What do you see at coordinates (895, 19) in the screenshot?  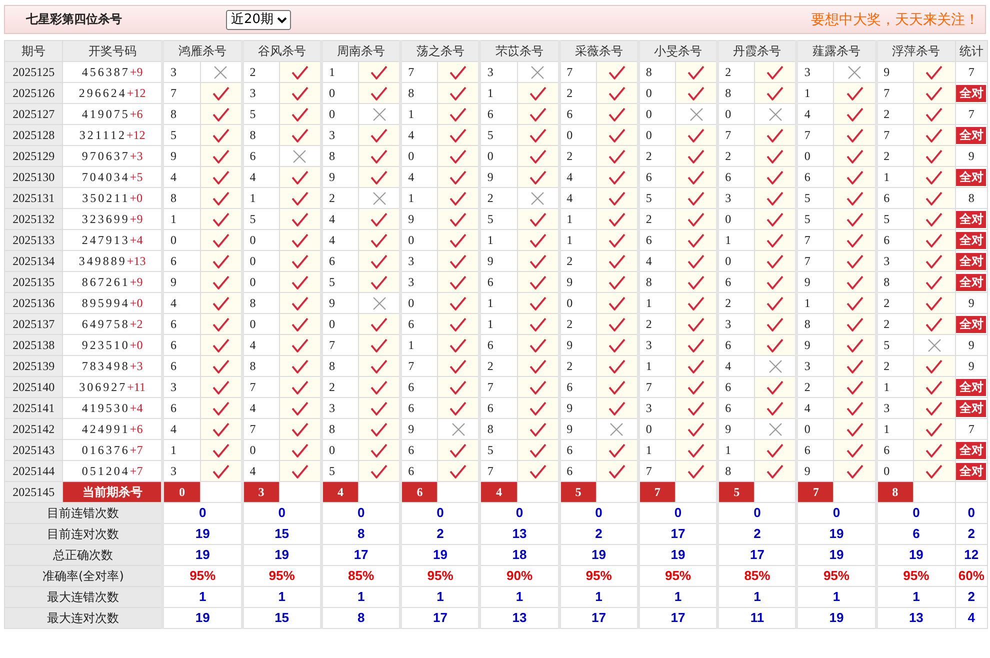 I see `slogan-text: 要想中大奖，天天来关注！` at bounding box center [895, 19].